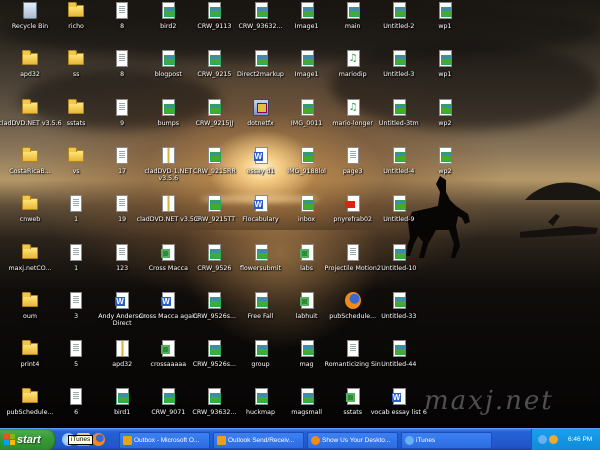  What do you see at coordinates (409, 440) in the screenshot?
I see `itunes-icon` at bounding box center [409, 440].